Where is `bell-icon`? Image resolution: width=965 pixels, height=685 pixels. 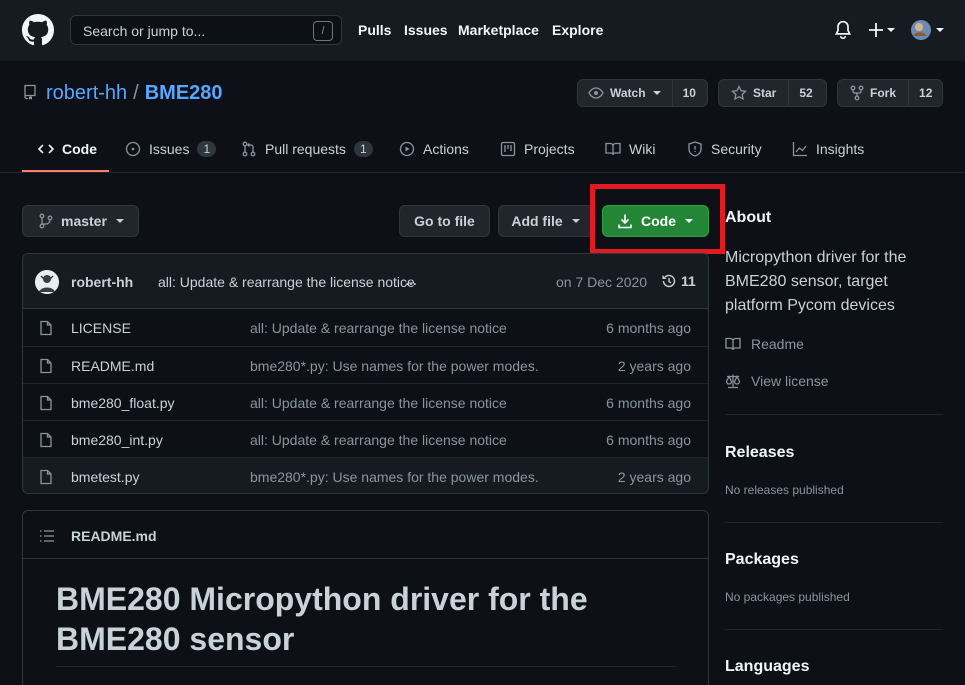
bell-icon is located at coordinates (843, 30).